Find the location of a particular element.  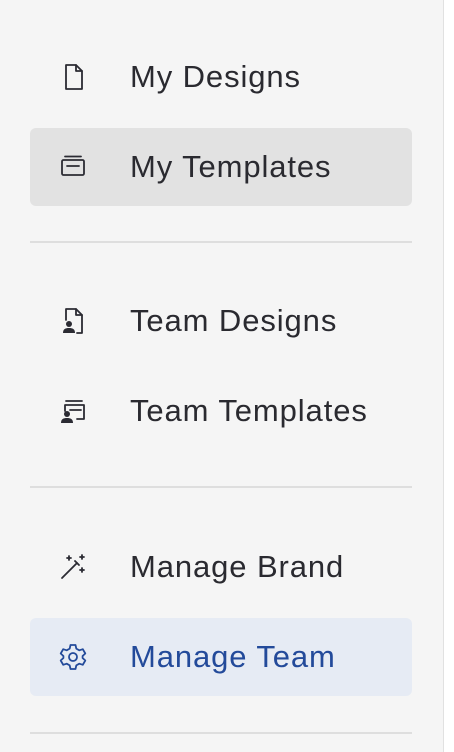

team-template-icon is located at coordinates (73, 411).